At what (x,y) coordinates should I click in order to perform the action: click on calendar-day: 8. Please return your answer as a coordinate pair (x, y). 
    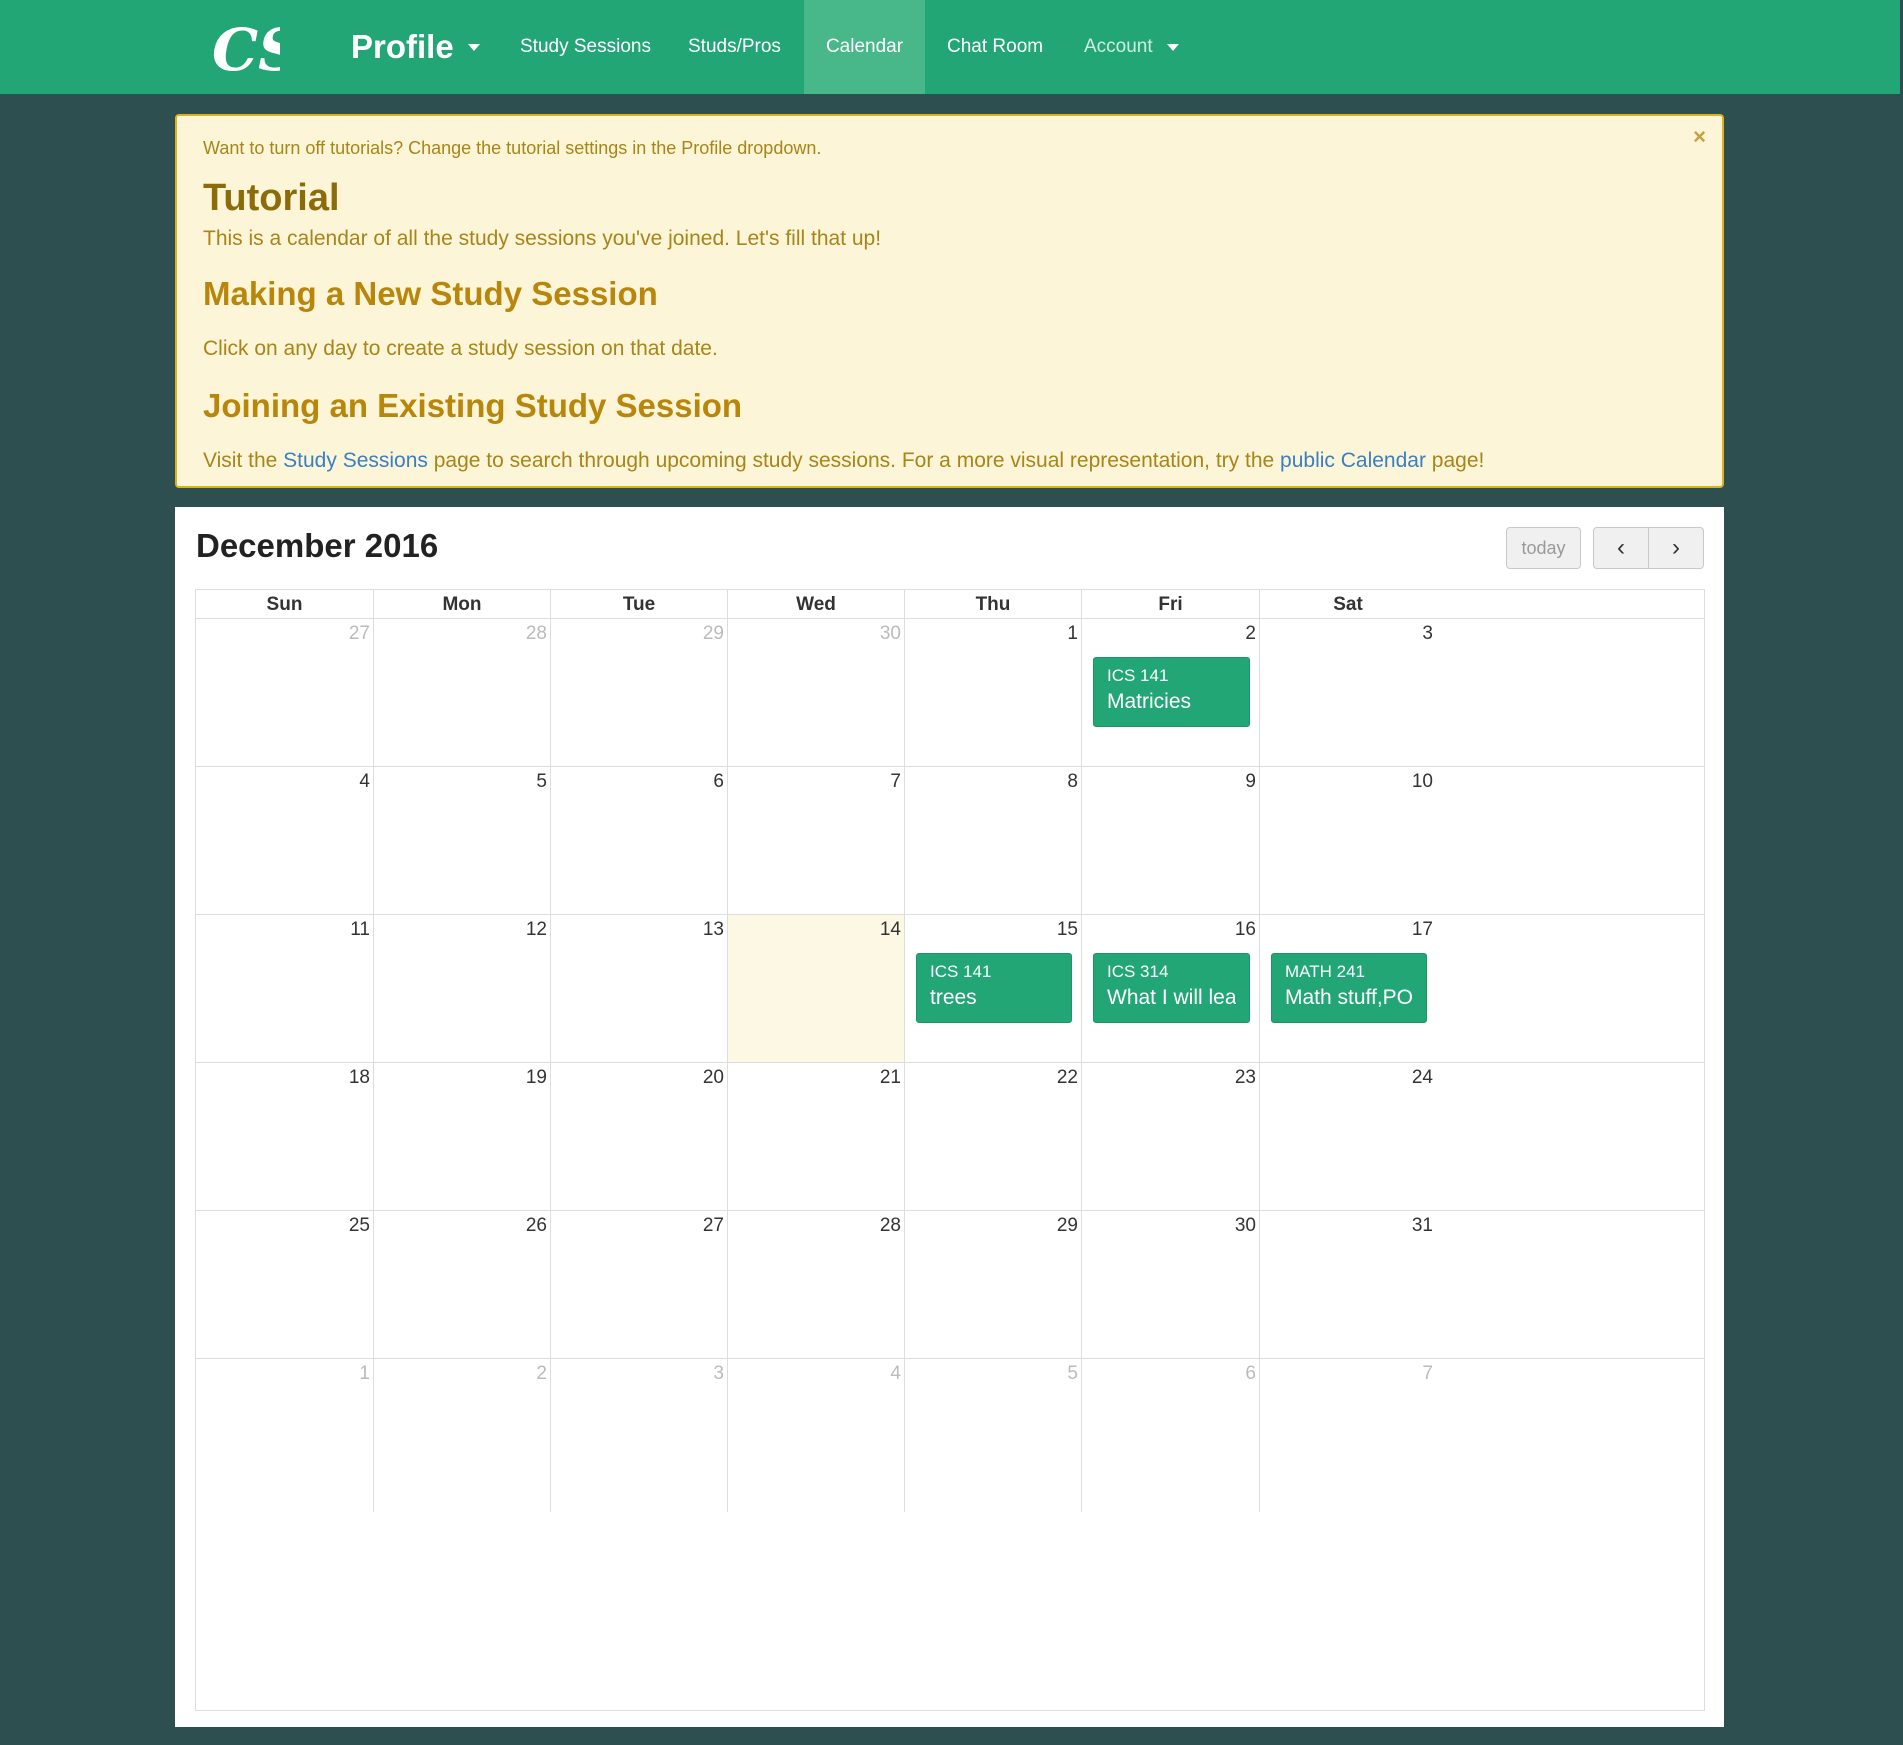
    Looking at the image, I should click on (992, 840).